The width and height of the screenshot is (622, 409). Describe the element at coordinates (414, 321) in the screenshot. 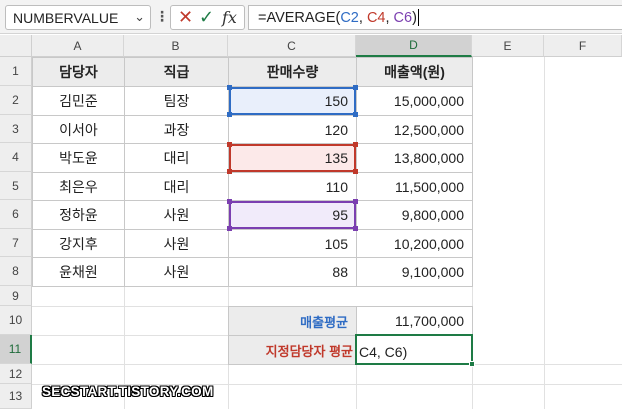

I see `avg-sales-value: 11,700,000` at that location.